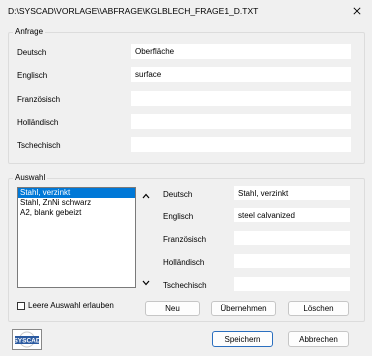  Describe the element at coordinates (32, 52) in the screenshot. I see `anfrage-label-deutsch: Deutsch` at that location.